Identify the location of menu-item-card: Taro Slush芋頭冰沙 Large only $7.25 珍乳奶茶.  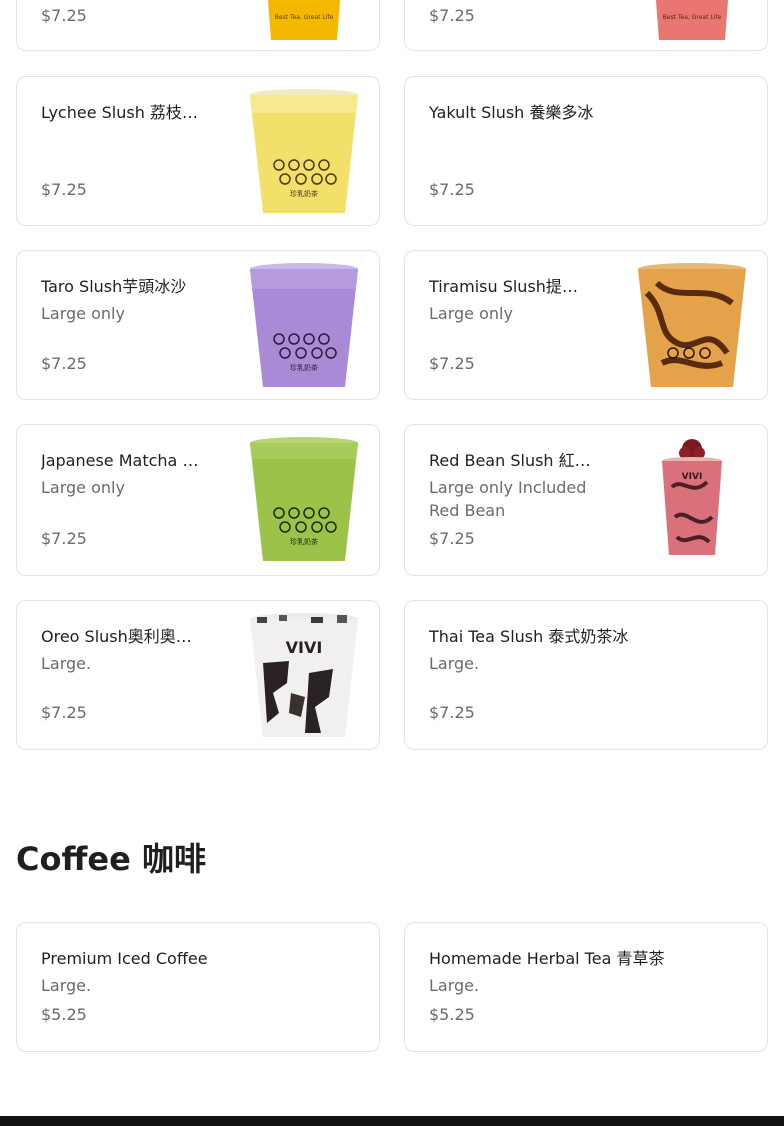
(198, 325).